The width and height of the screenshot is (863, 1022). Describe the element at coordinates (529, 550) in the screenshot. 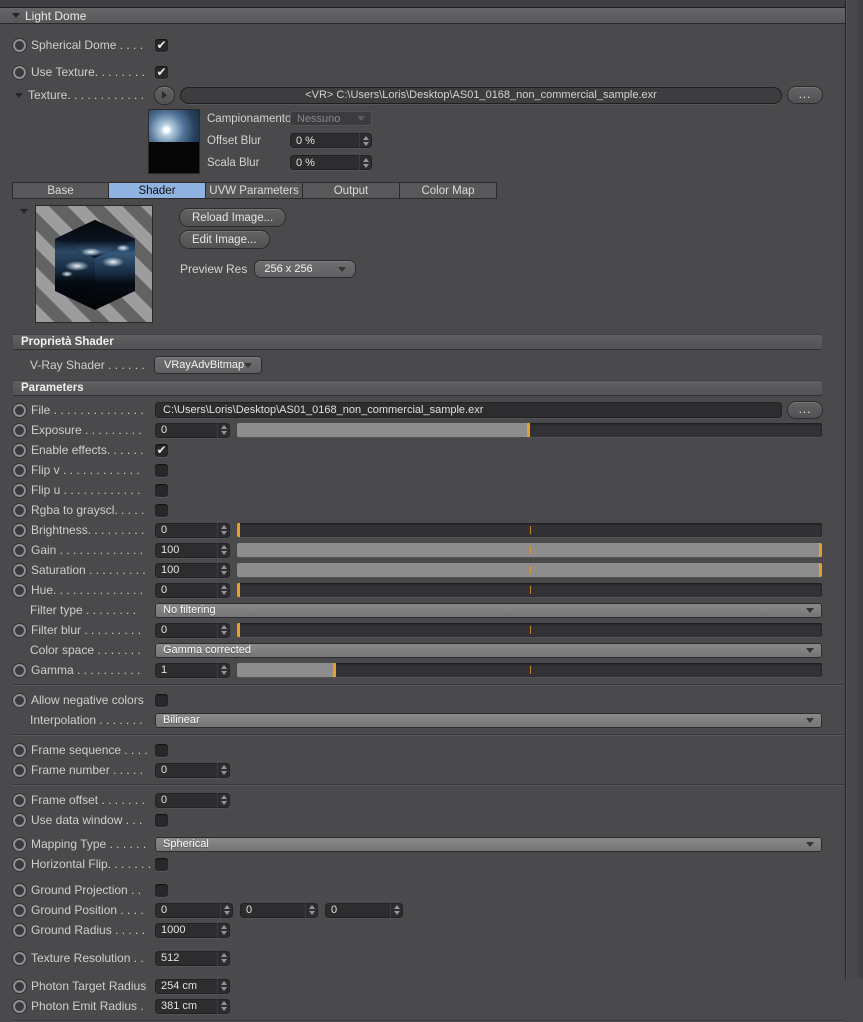

I see `gain-slider` at that location.